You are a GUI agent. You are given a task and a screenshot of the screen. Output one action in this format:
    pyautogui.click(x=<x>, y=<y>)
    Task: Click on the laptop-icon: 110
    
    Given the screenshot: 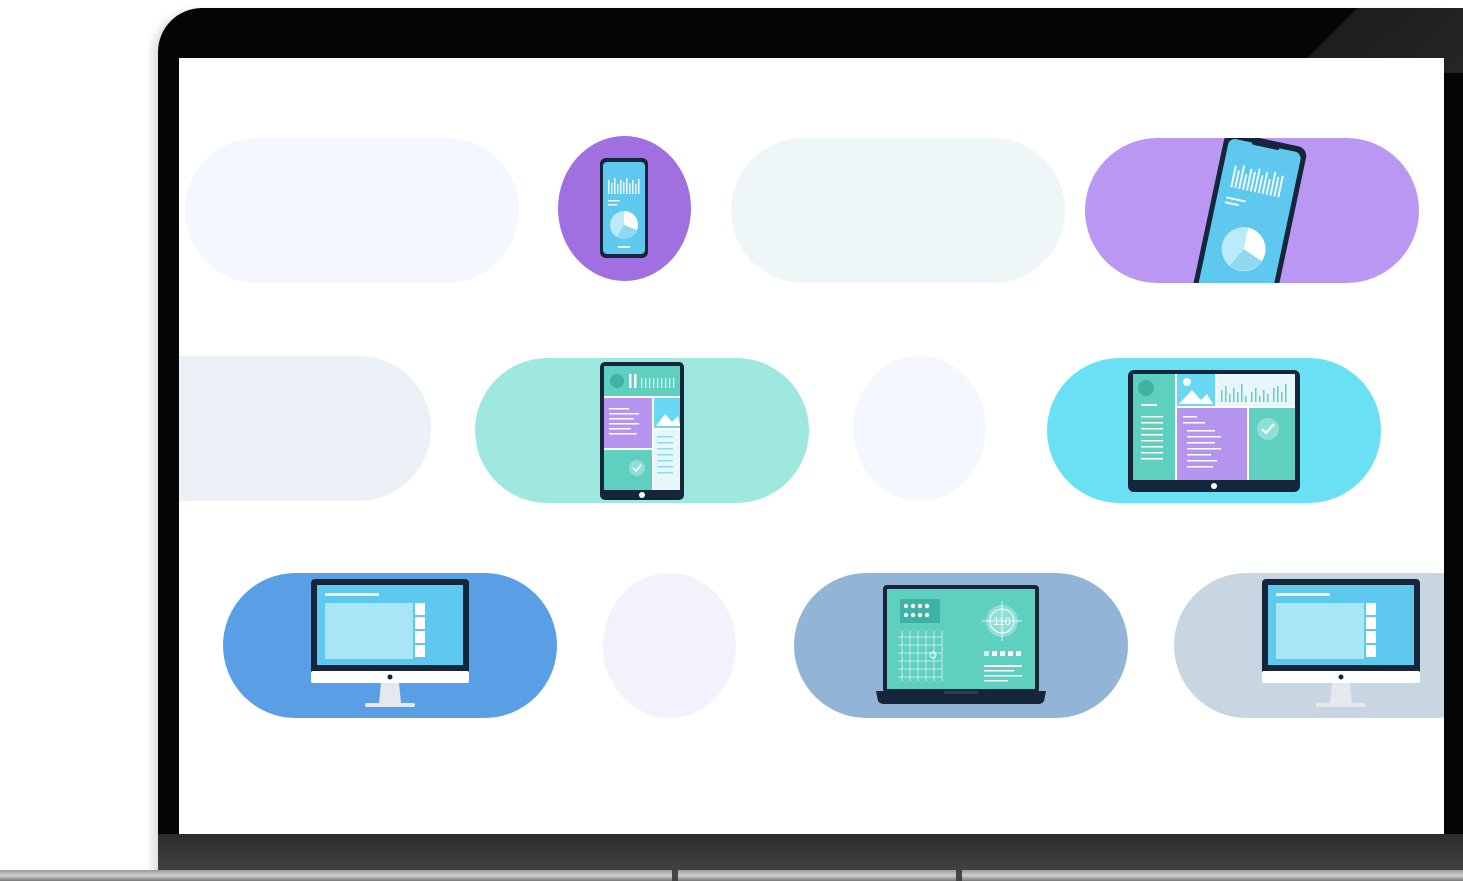 What is the action you would take?
    pyautogui.click(x=961, y=644)
    